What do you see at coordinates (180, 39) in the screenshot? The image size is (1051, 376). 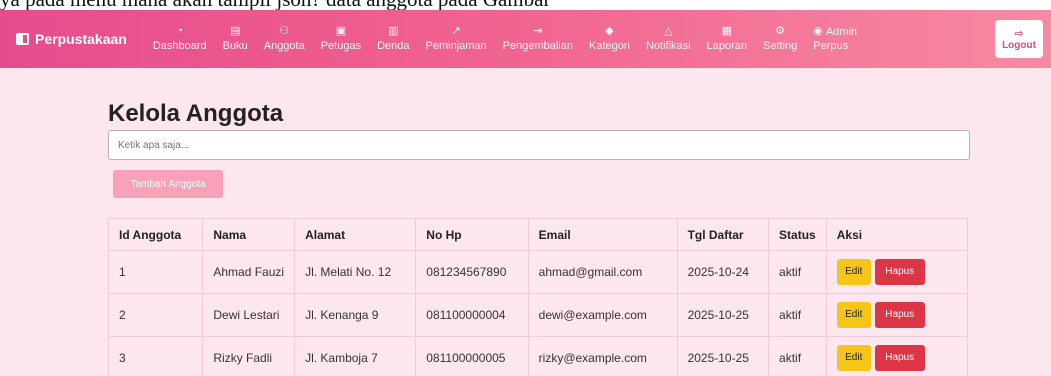 I see `nav-item-dashboard: ◔ Dashboard` at bounding box center [180, 39].